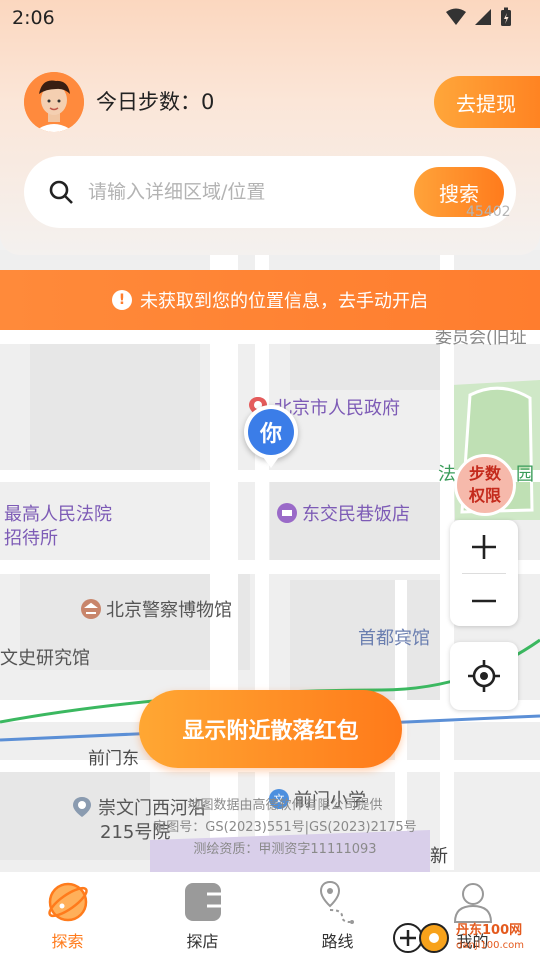 This screenshot has width=540, height=960. Describe the element at coordinates (506, 16) in the screenshot. I see `battery-icon` at that location.